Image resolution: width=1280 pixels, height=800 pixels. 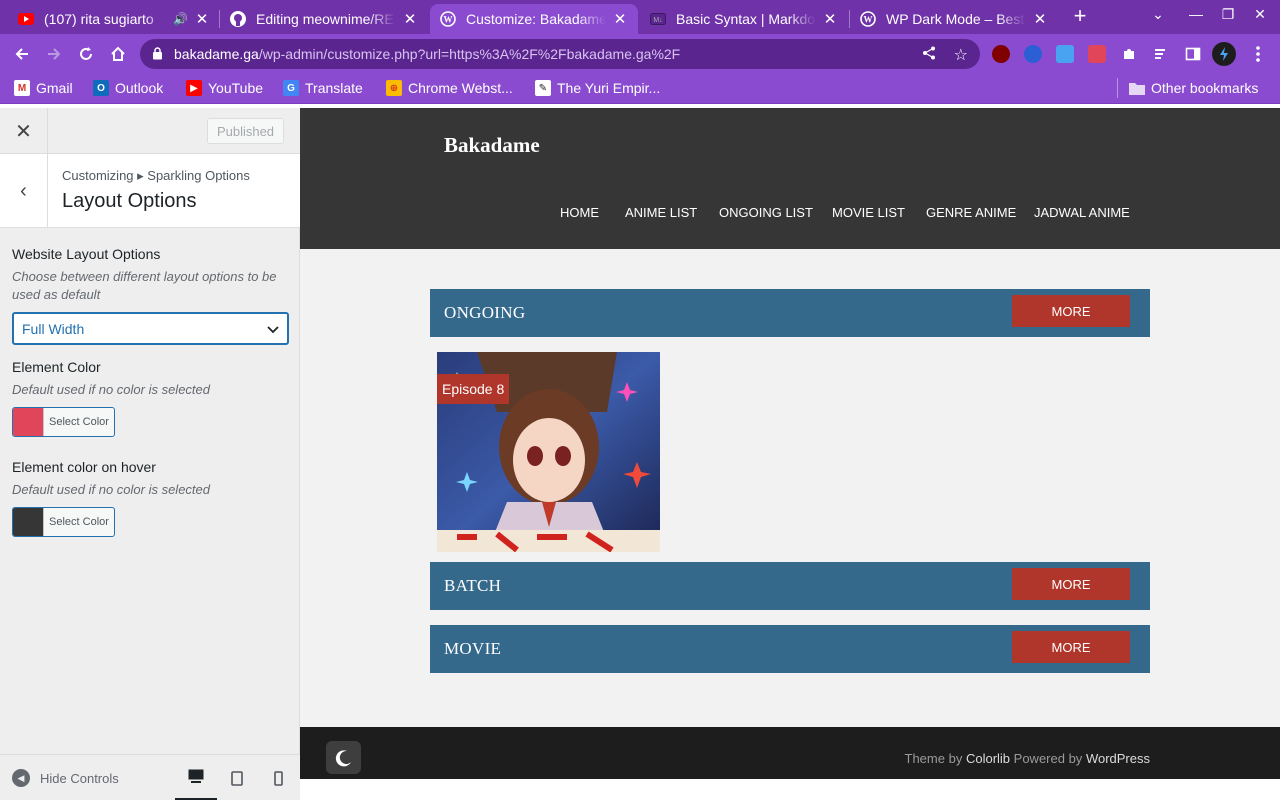 I want to click on tab-title: WP Dark Mode – Best, so click(x=955, y=19).